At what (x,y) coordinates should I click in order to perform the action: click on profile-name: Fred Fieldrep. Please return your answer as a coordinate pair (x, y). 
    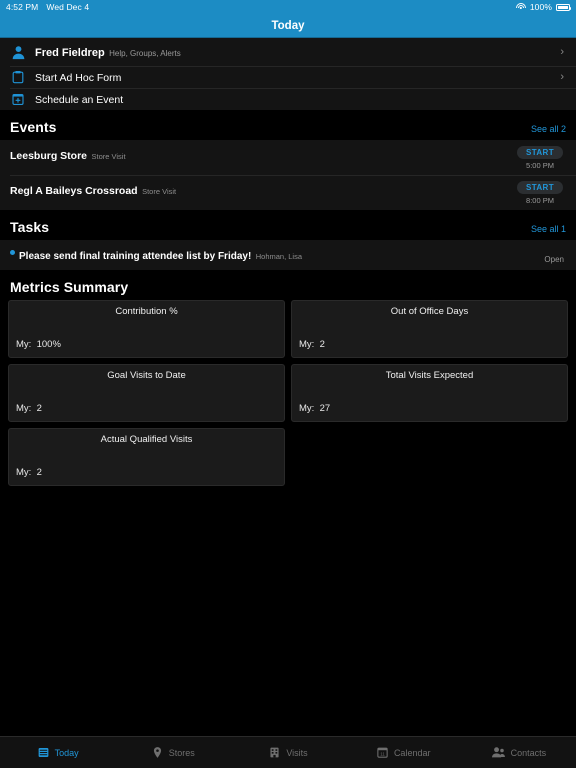
    Looking at the image, I should click on (70, 53).